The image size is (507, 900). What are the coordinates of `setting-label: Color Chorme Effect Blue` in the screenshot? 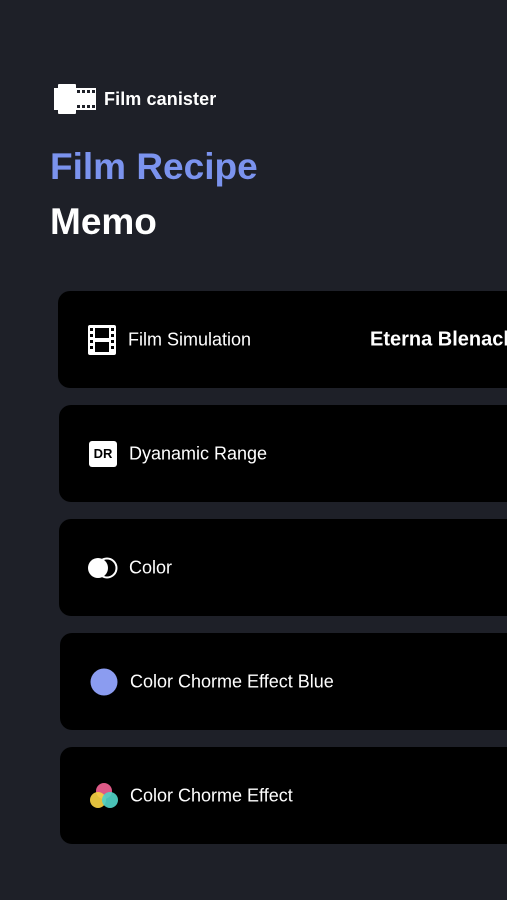 It's located at (232, 681).